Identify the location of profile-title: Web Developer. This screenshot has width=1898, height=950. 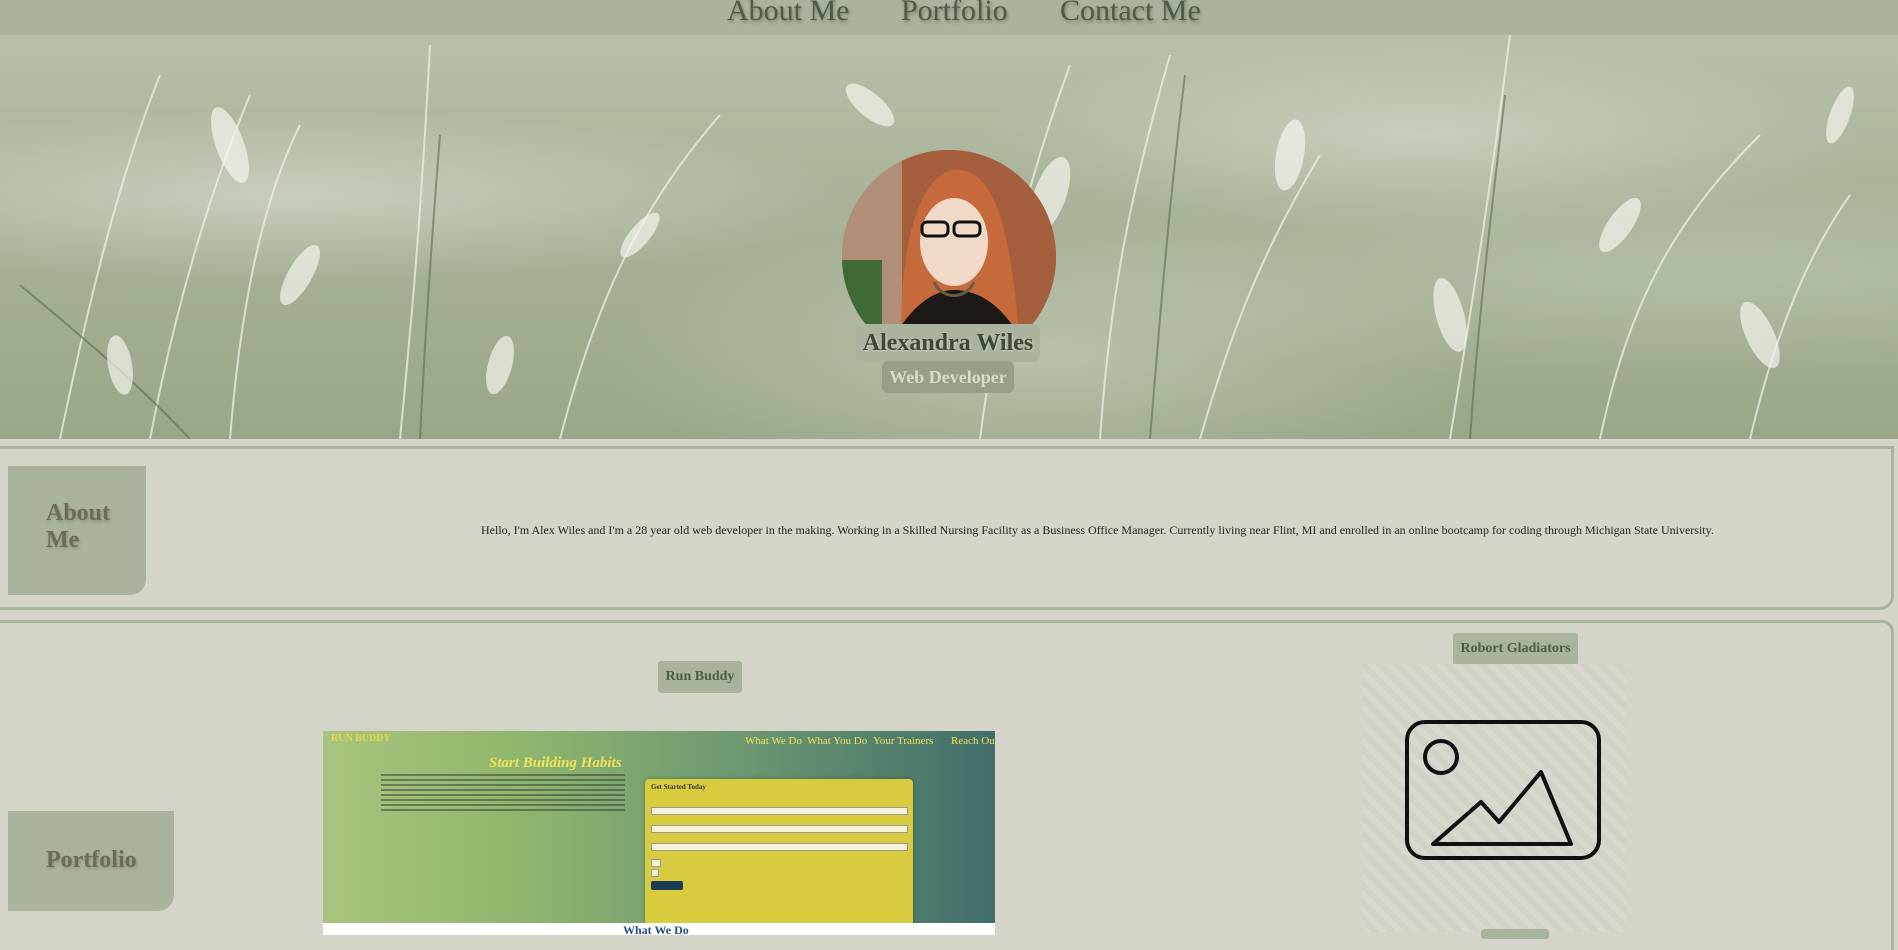
(948, 377).